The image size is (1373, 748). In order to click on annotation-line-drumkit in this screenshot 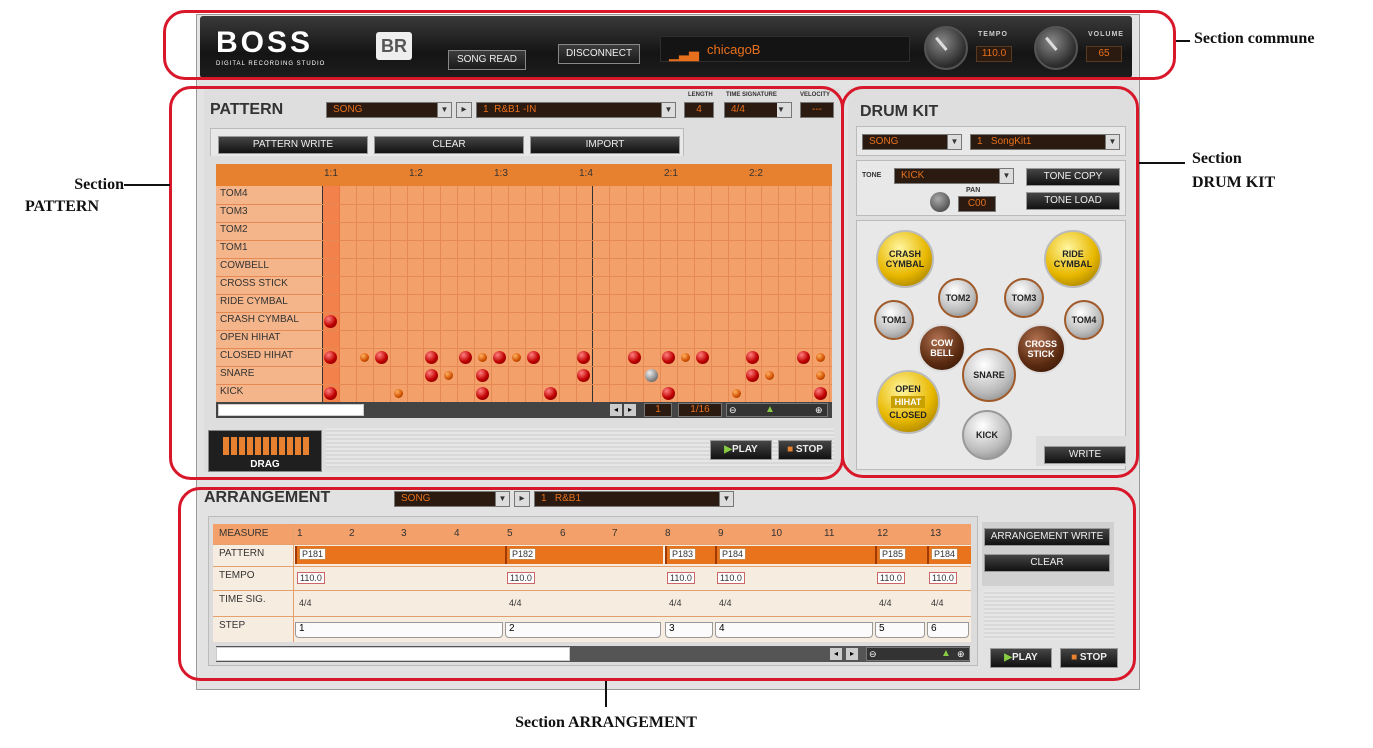, I will do `click(1162, 163)`.